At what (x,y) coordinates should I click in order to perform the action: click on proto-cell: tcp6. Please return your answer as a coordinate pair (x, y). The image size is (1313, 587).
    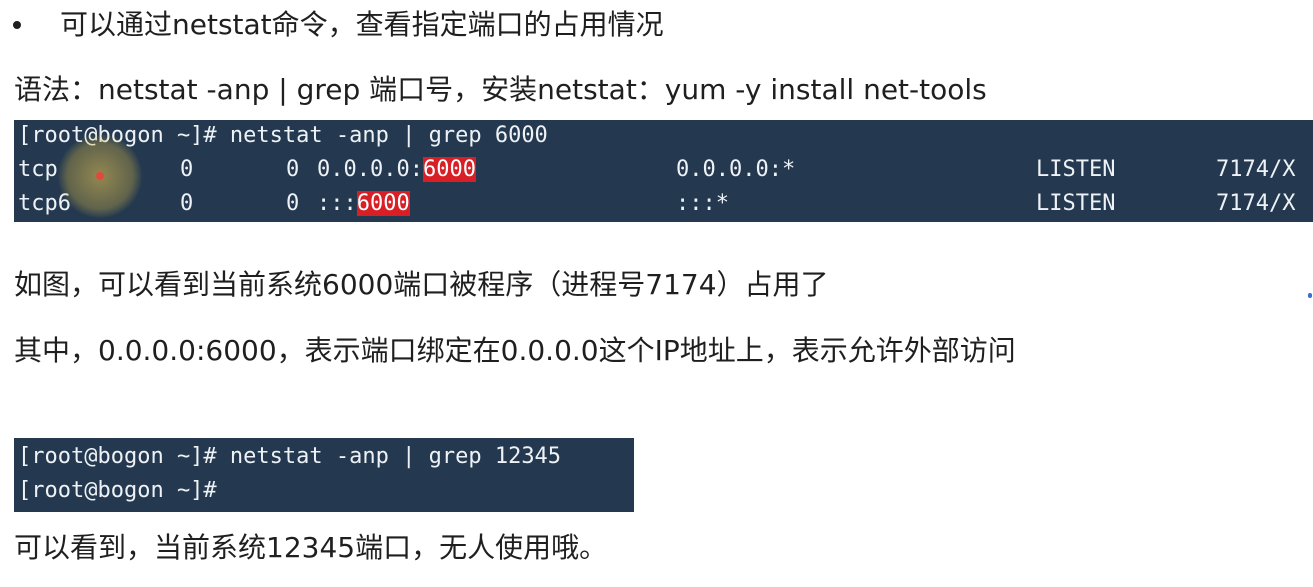
    Looking at the image, I should click on (44, 203).